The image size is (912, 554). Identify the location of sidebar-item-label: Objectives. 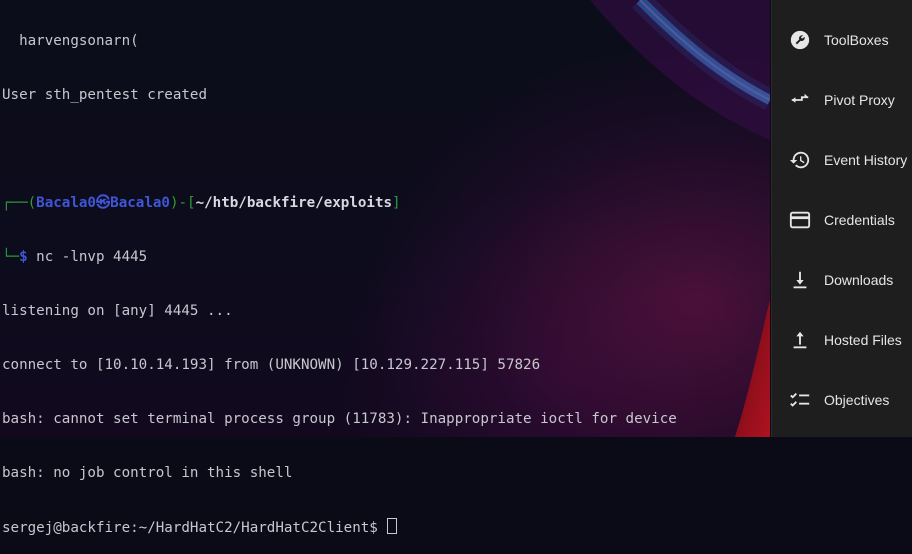
(857, 400).